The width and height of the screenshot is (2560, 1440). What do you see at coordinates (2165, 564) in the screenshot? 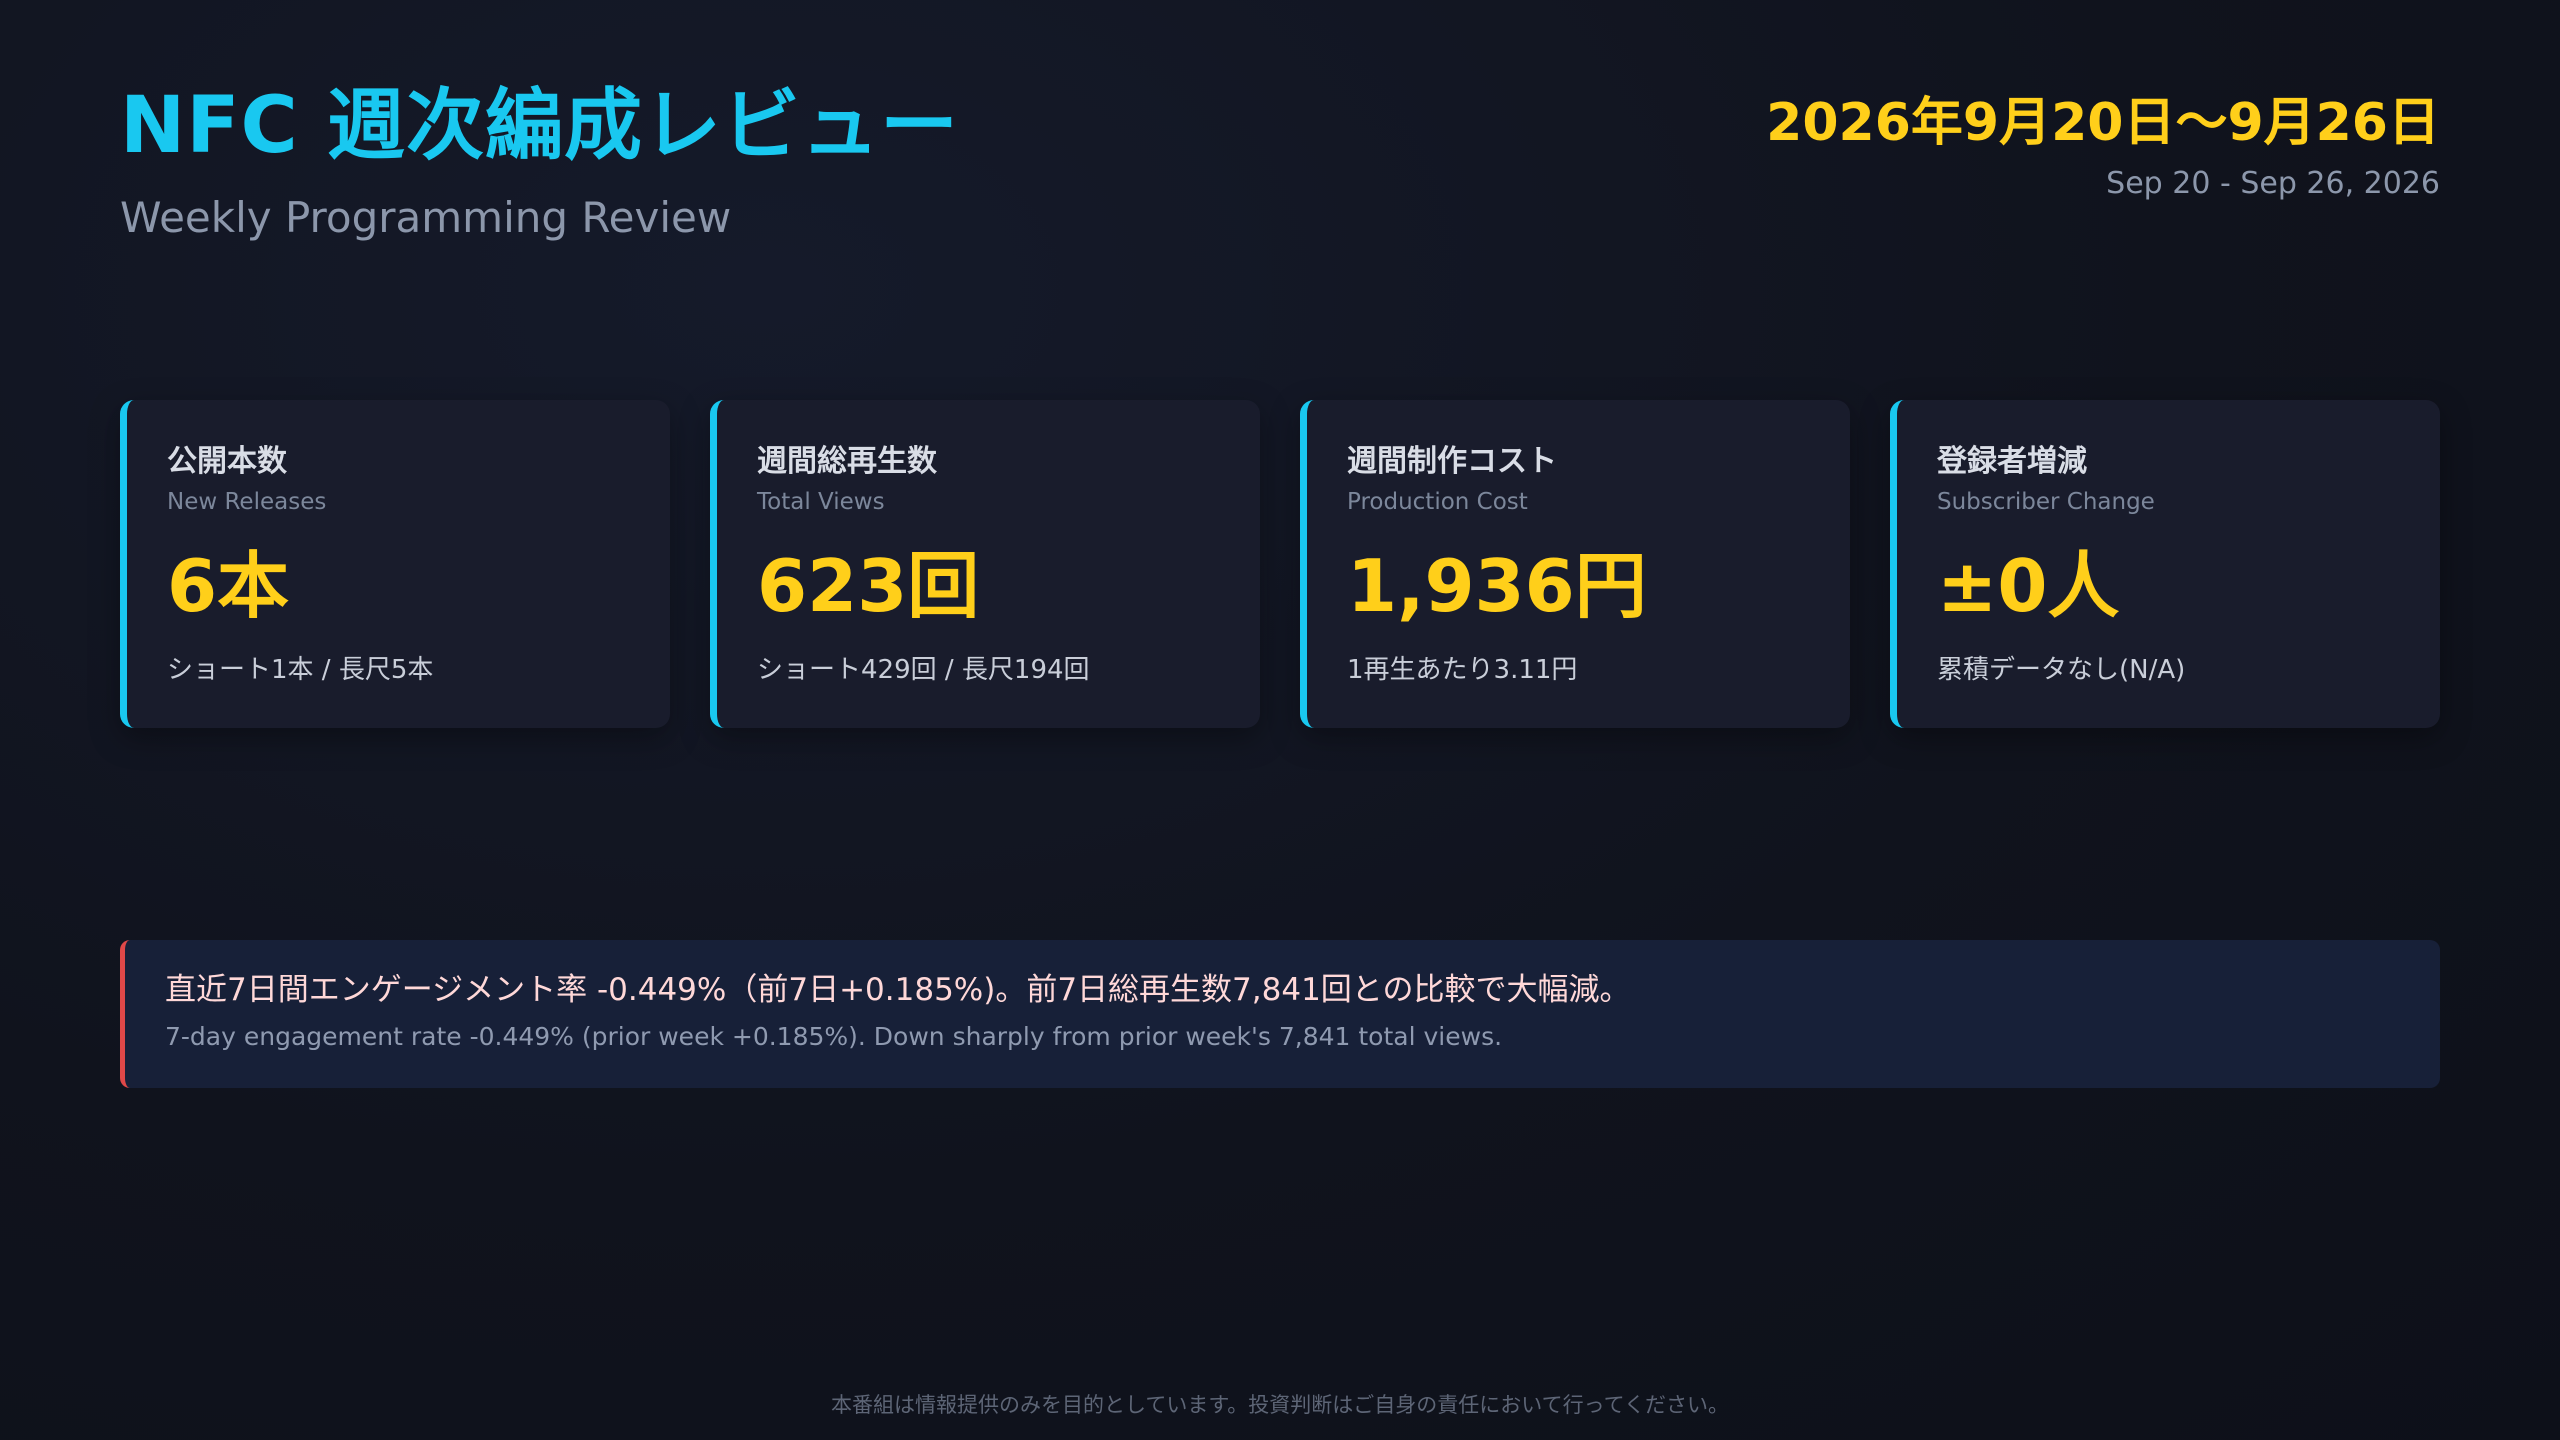
I see `kpi-card-subscriber-change: 登録者増減 Subscriber Change ±0人 累積データなし(N/A)` at bounding box center [2165, 564].